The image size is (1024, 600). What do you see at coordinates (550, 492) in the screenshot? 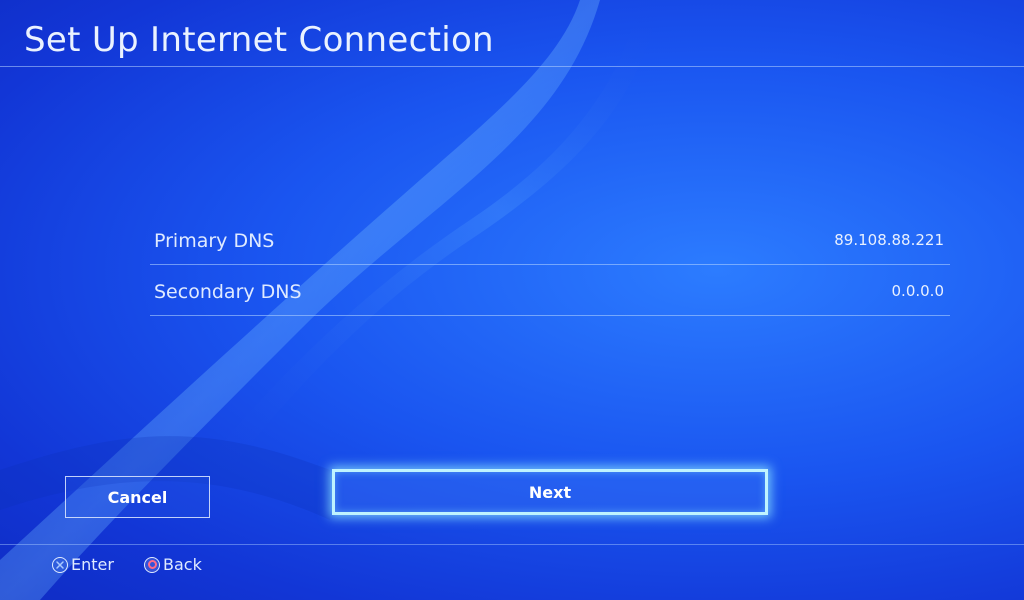
I see `next-button: Next` at bounding box center [550, 492].